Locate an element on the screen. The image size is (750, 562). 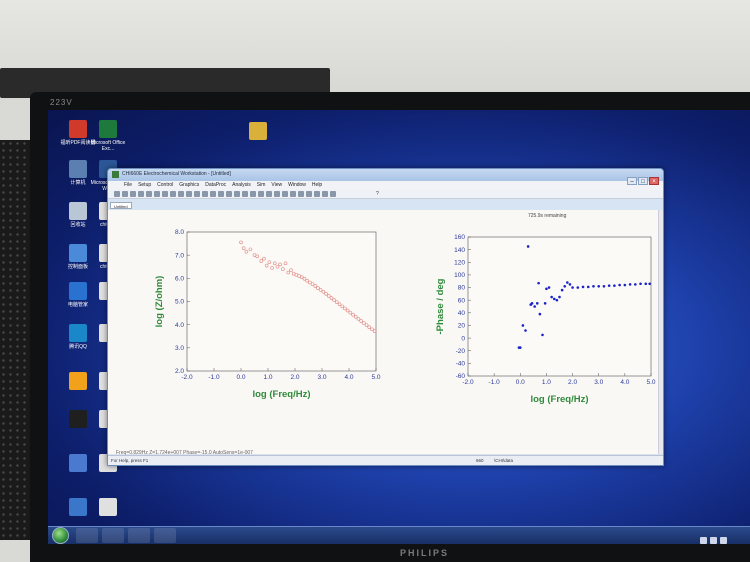
menu-sim: Sim is located at coordinates (261, 185).